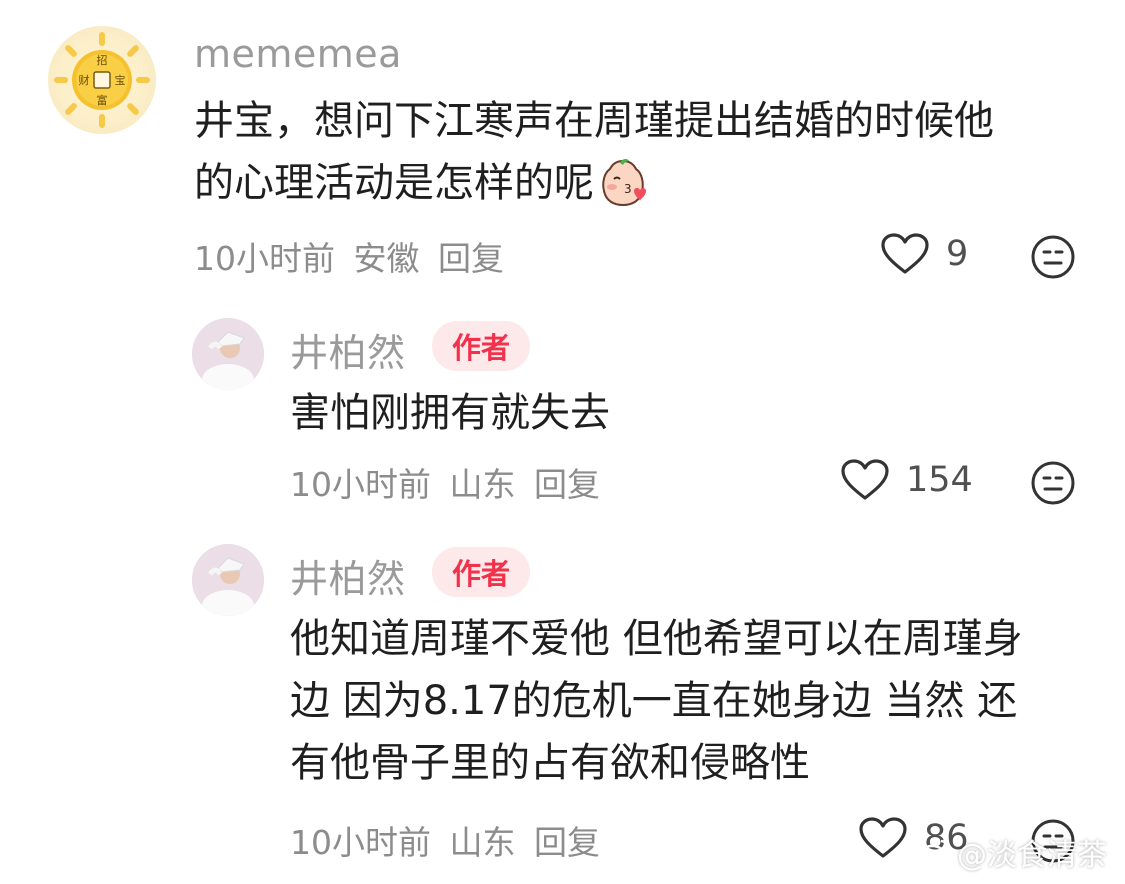 This screenshot has height=884, width=1125. What do you see at coordinates (349, 256) in the screenshot?
I see `comment-meta: 10小时前 安徽 回复` at bounding box center [349, 256].